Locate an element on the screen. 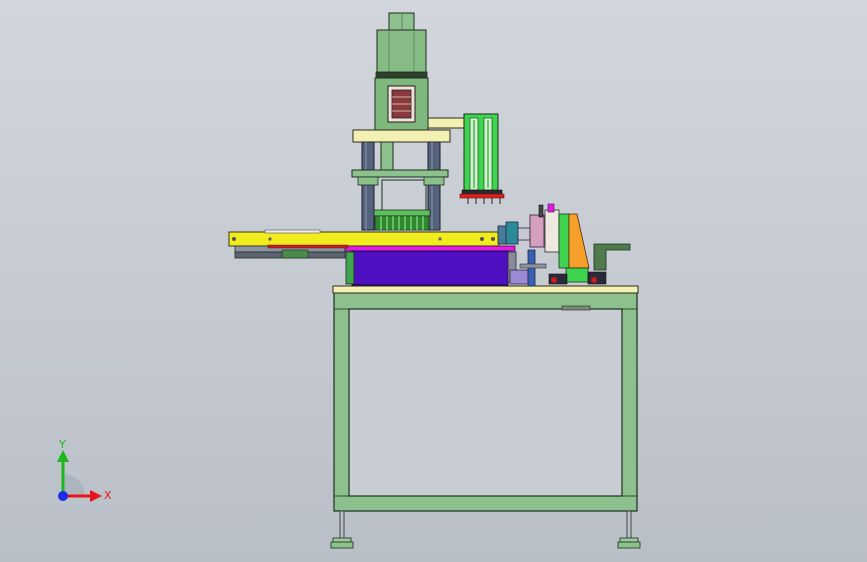  coordinate-triad: Y X is located at coordinates (84, 470).